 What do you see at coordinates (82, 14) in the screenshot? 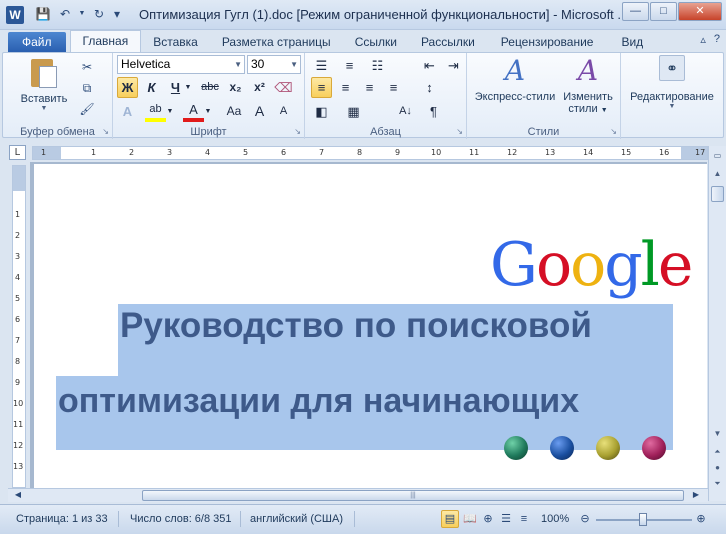
I see `undo-dropdown-icon: ▼` at bounding box center [82, 14].